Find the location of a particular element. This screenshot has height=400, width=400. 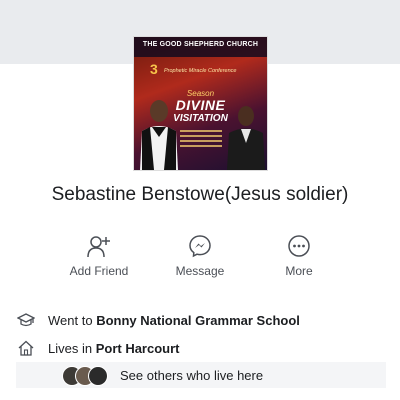

see-others-label: See others who live here is located at coordinates (192, 375).